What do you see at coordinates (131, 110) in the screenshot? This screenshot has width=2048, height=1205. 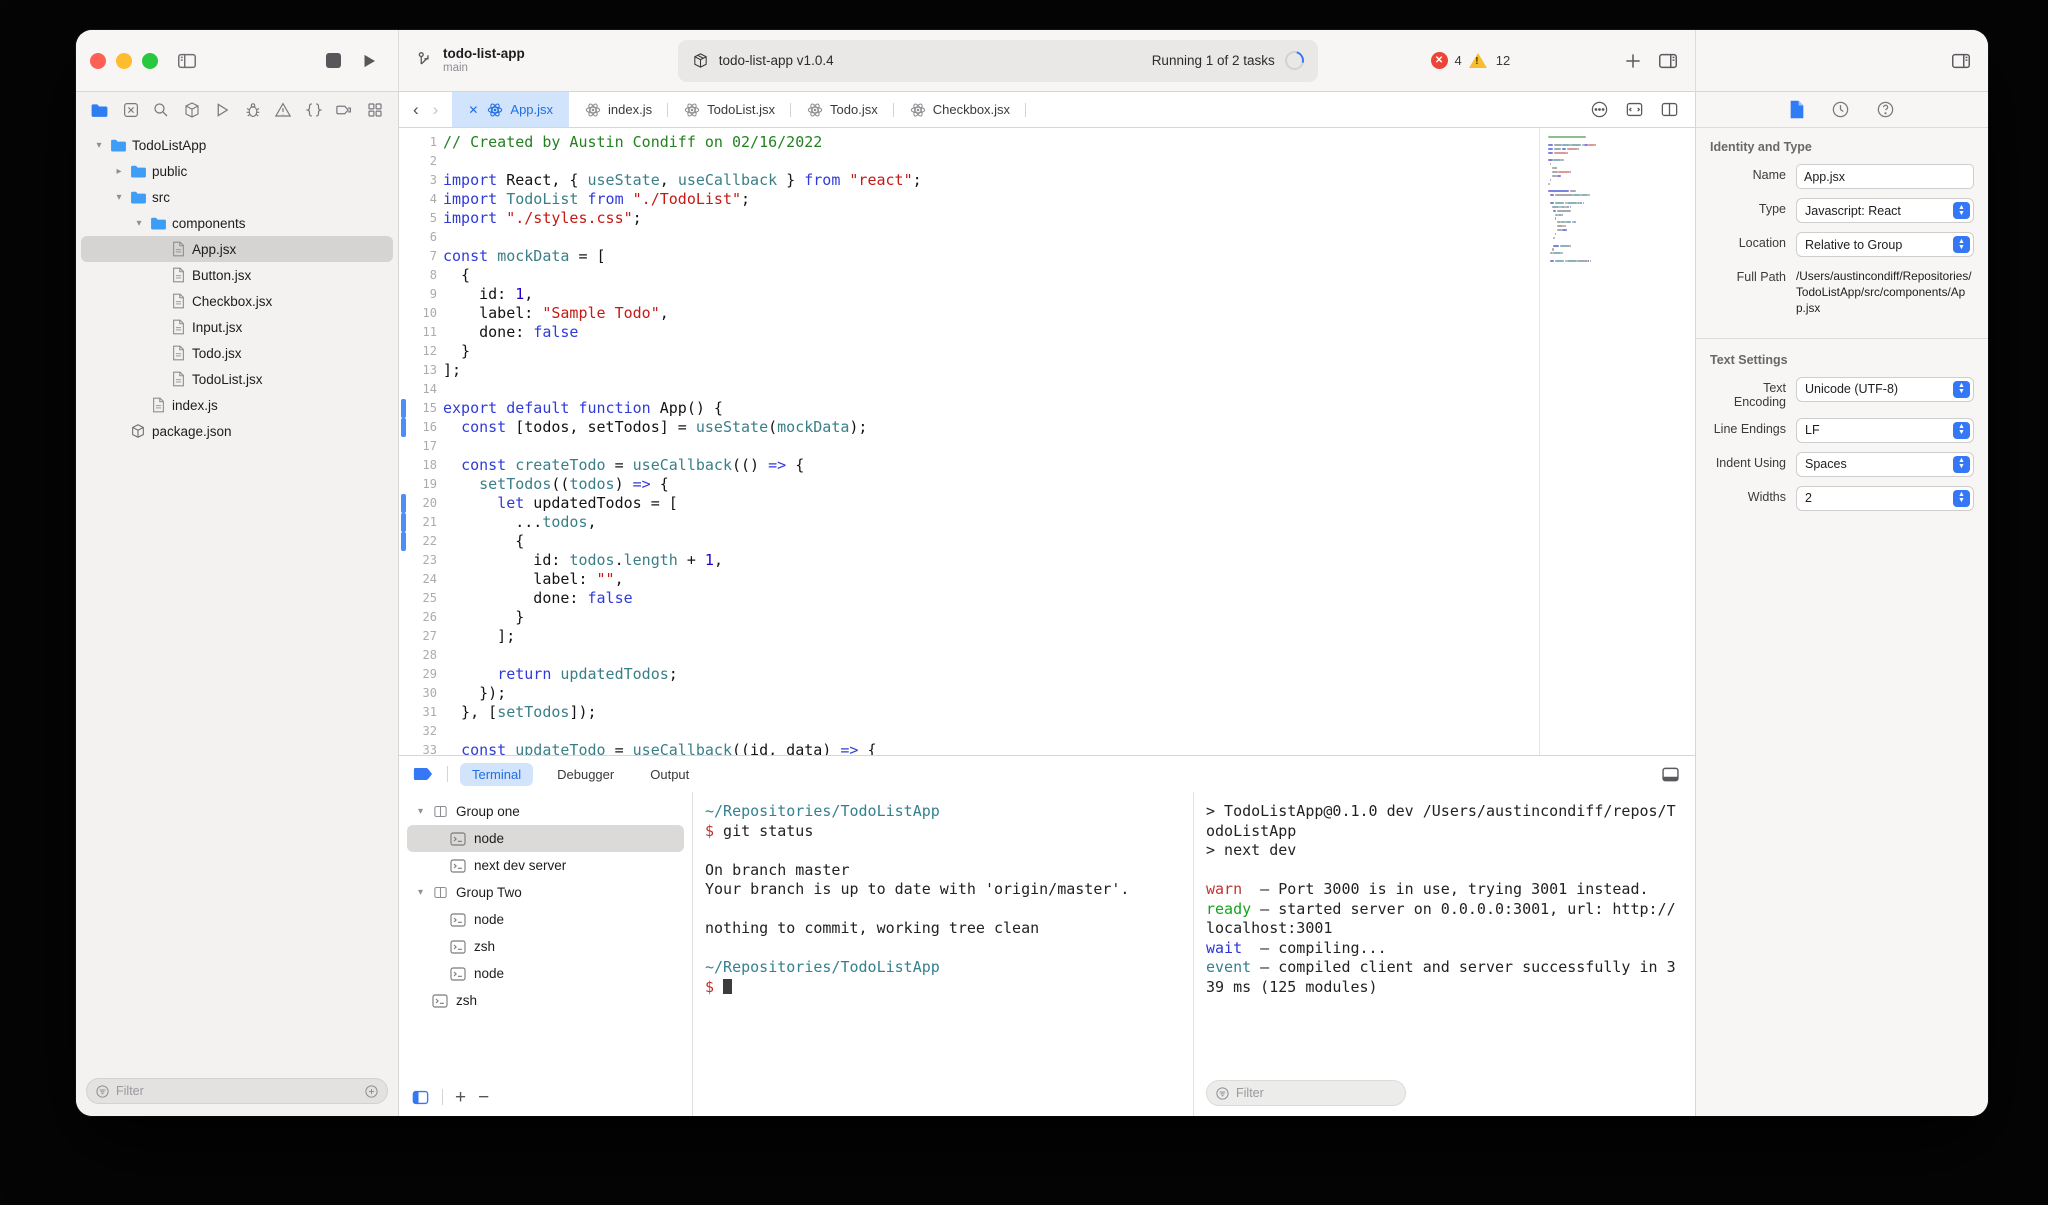 I see `source-control-navigator-icon` at bounding box center [131, 110].